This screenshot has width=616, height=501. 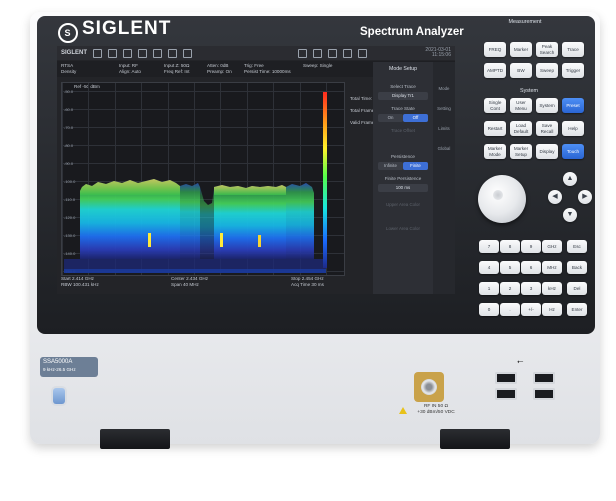 What do you see at coordinates (325, 180) in the screenshot?
I see `density-color-scale` at bounding box center [325, 180].